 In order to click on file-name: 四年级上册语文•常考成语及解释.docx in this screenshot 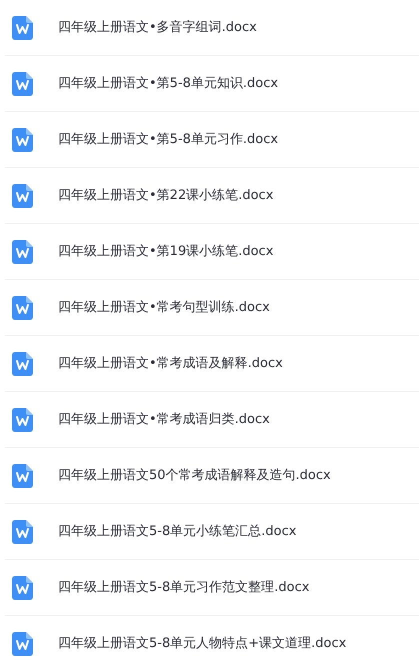, I will do `click(170, 364)`.